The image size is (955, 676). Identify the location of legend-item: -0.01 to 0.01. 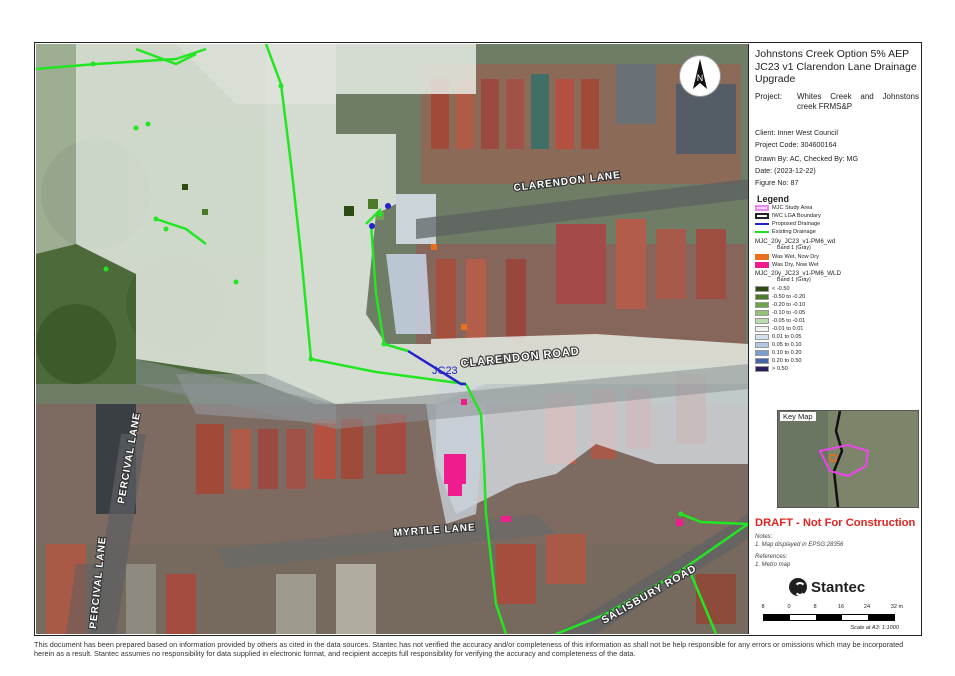
(779, 329).